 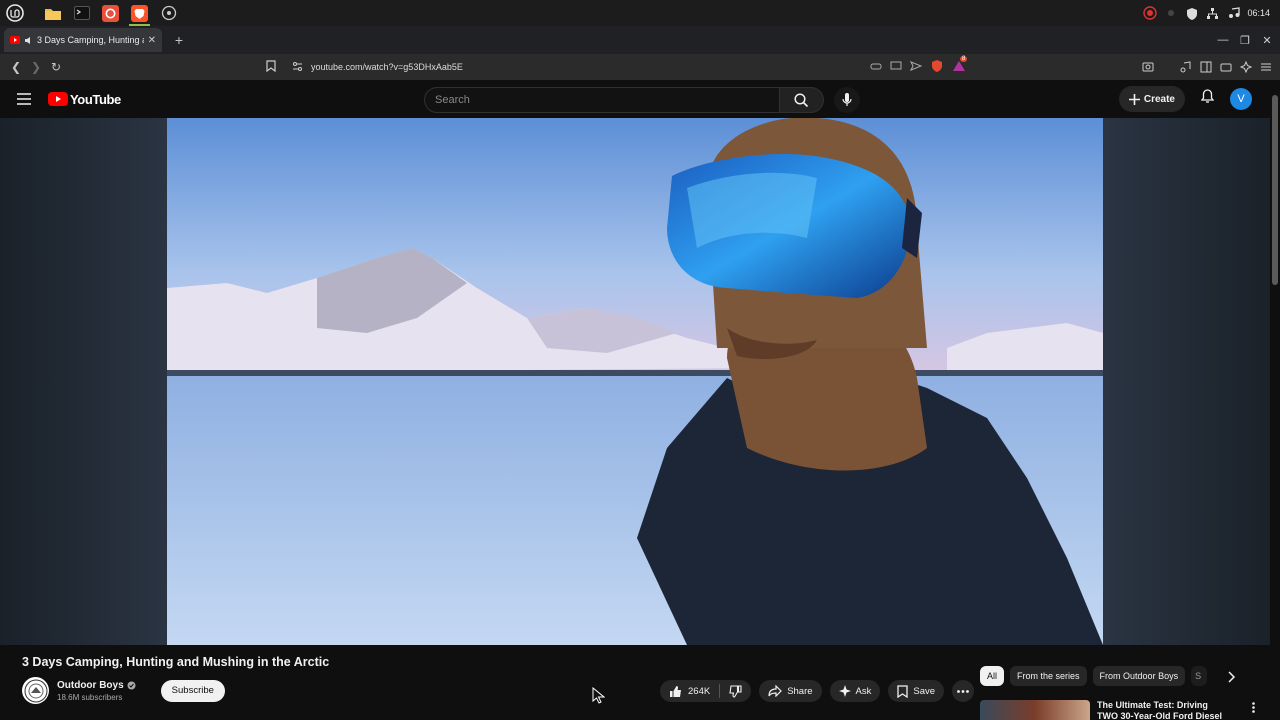 What do you see at coordinates (1267, 40) in the screenshot?
I see `close-window-icon: ✕` at bounding box center [1267, 40].